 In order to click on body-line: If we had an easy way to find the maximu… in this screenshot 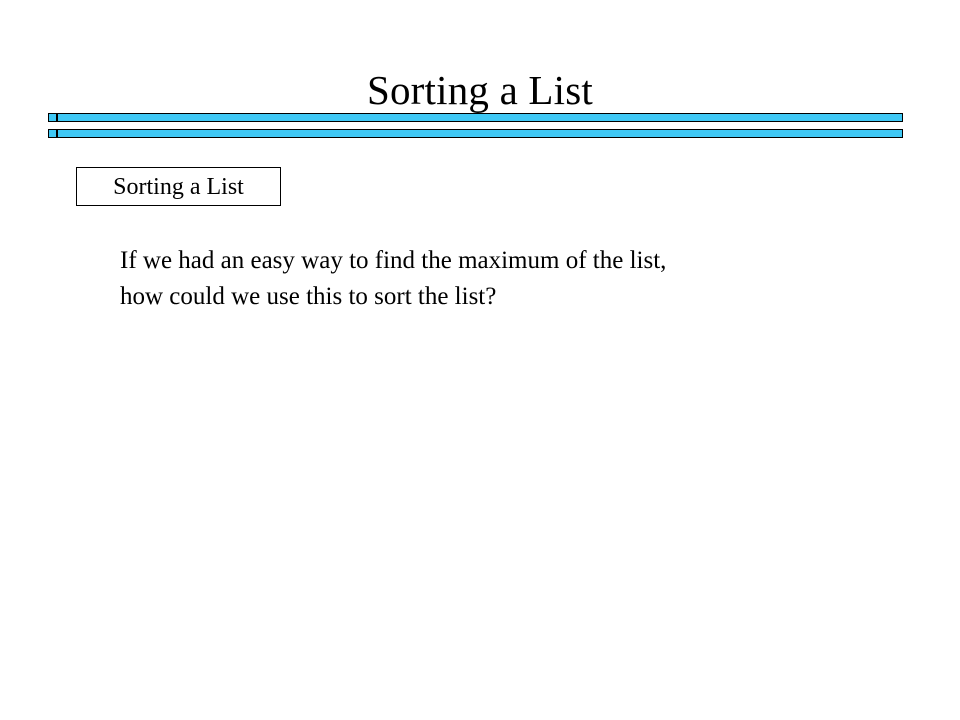, I will do `click(393, 260)`.